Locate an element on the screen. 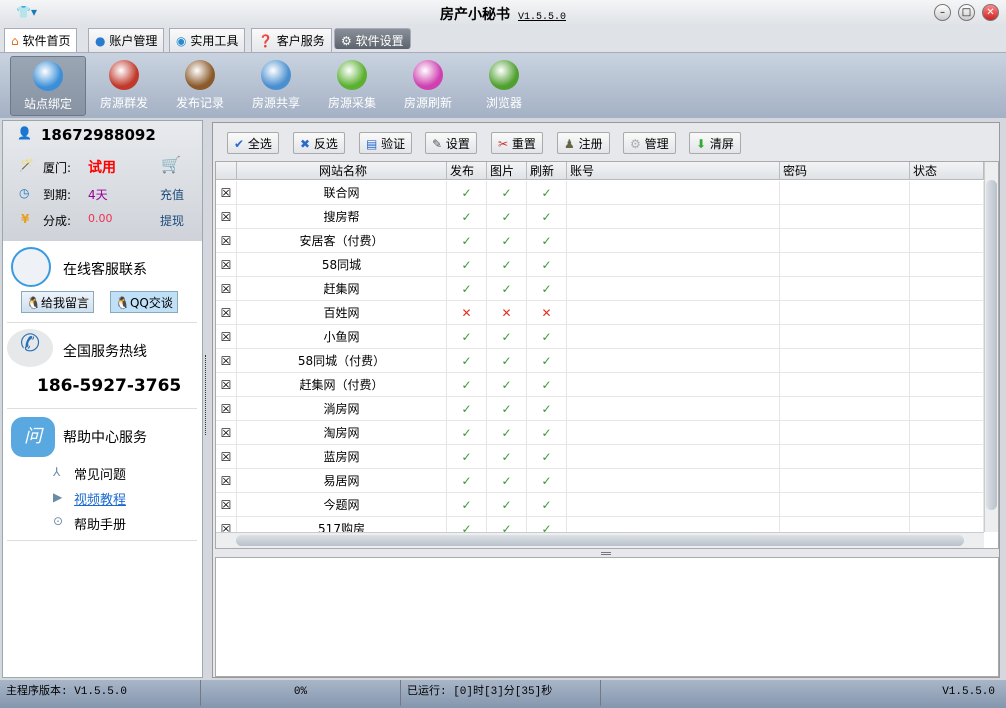 The height and width of the screenshot is (708, 1006). table-row: ☒ 今题网 ✓ ✓ ✓ is located at coordinates (600, 505).